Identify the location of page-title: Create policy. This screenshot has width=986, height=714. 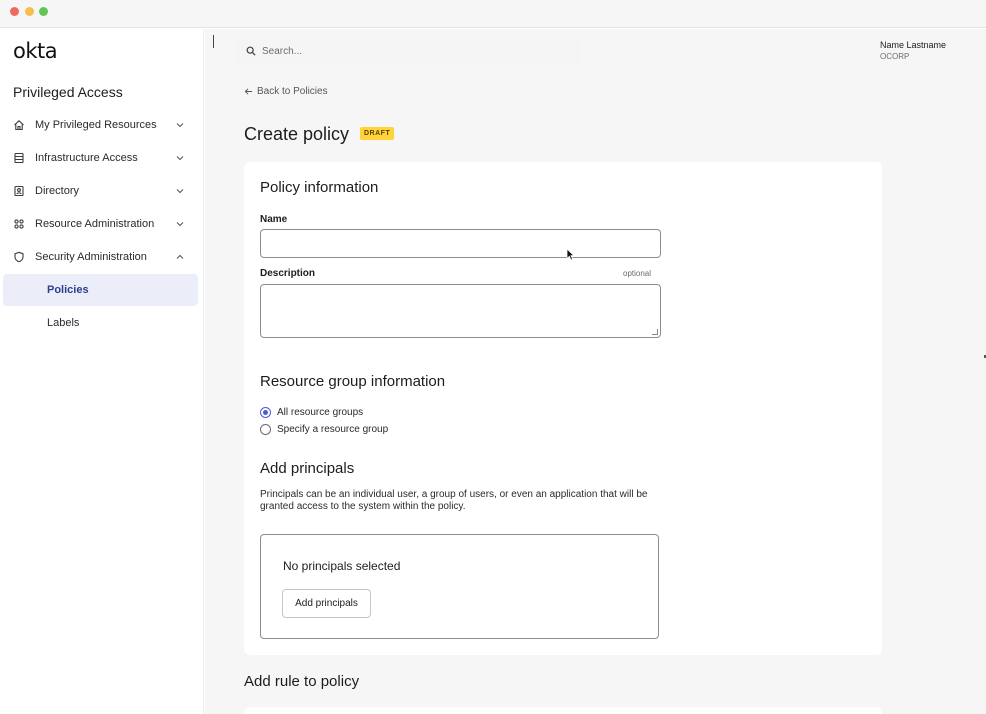
(297, 134).